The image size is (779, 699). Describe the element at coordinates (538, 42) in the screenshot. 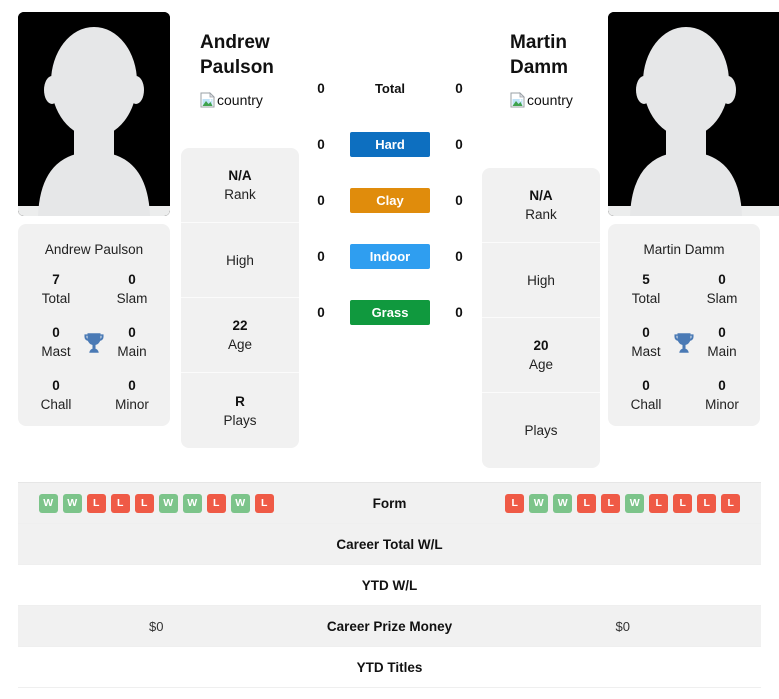

I see `player-name-right-line1: Martin` at that location.